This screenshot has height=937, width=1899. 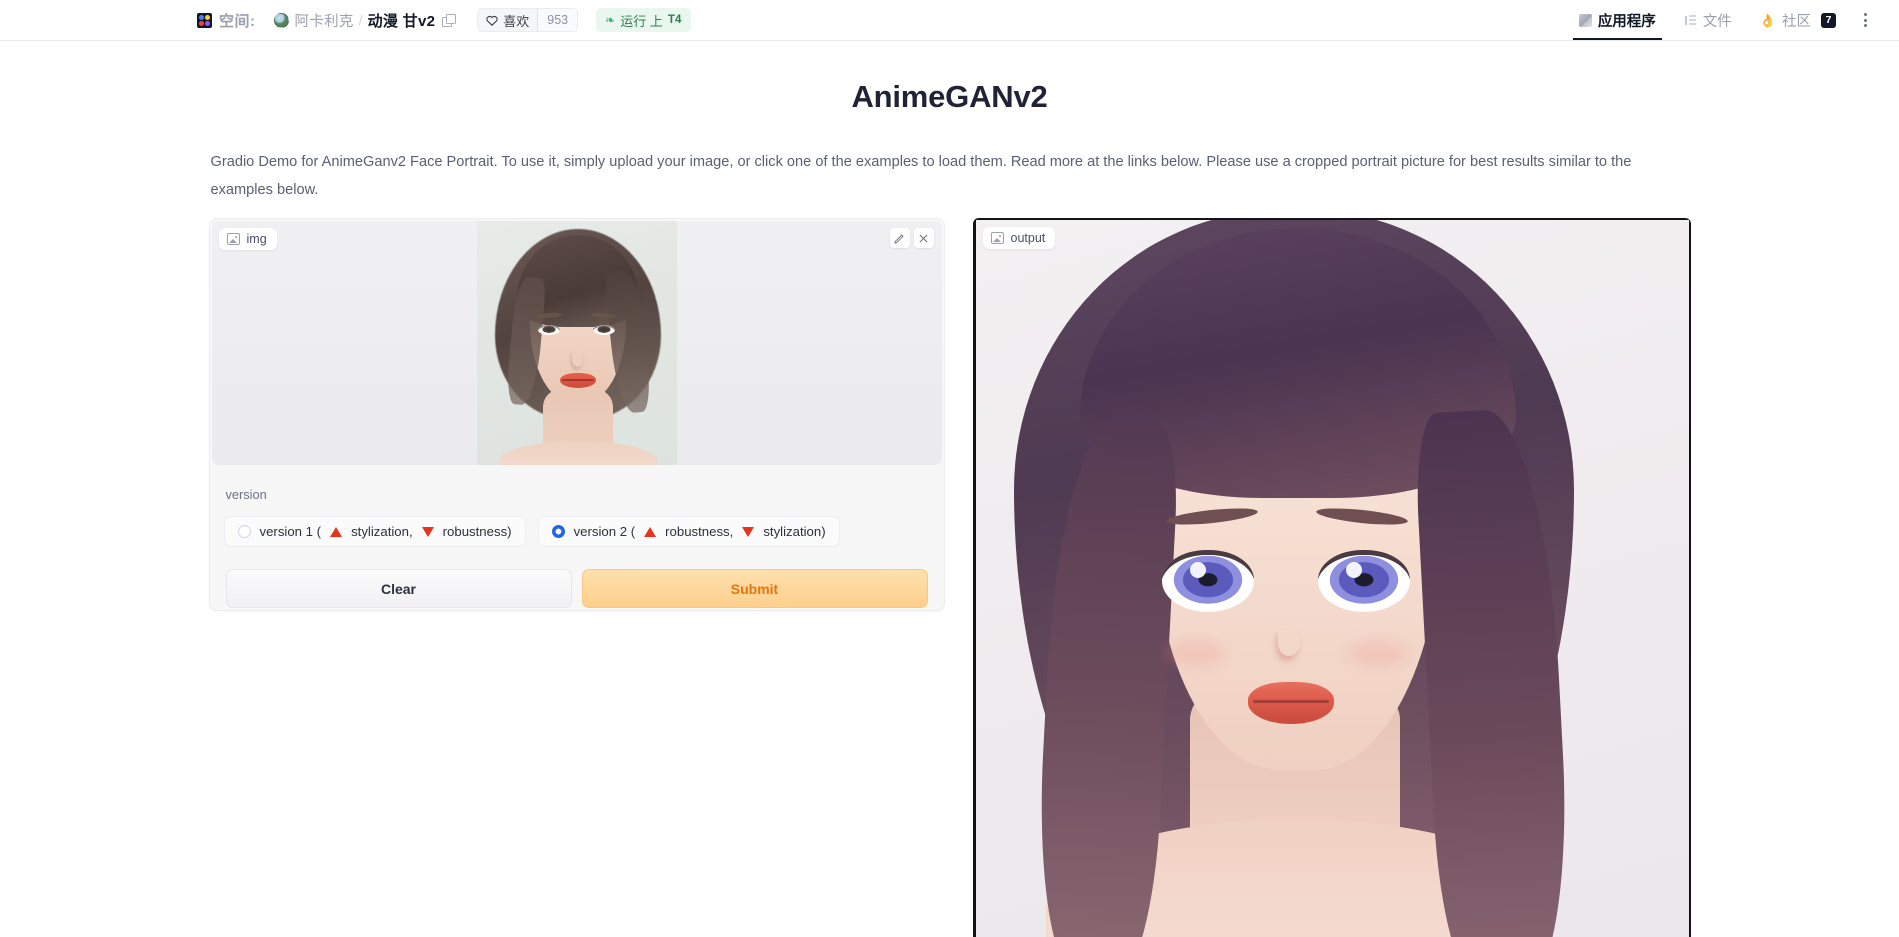 What do you see at coordinates (204, 20) in the screenshot?
I see `spaces-logo-icon` at bounding box center [204, 20].